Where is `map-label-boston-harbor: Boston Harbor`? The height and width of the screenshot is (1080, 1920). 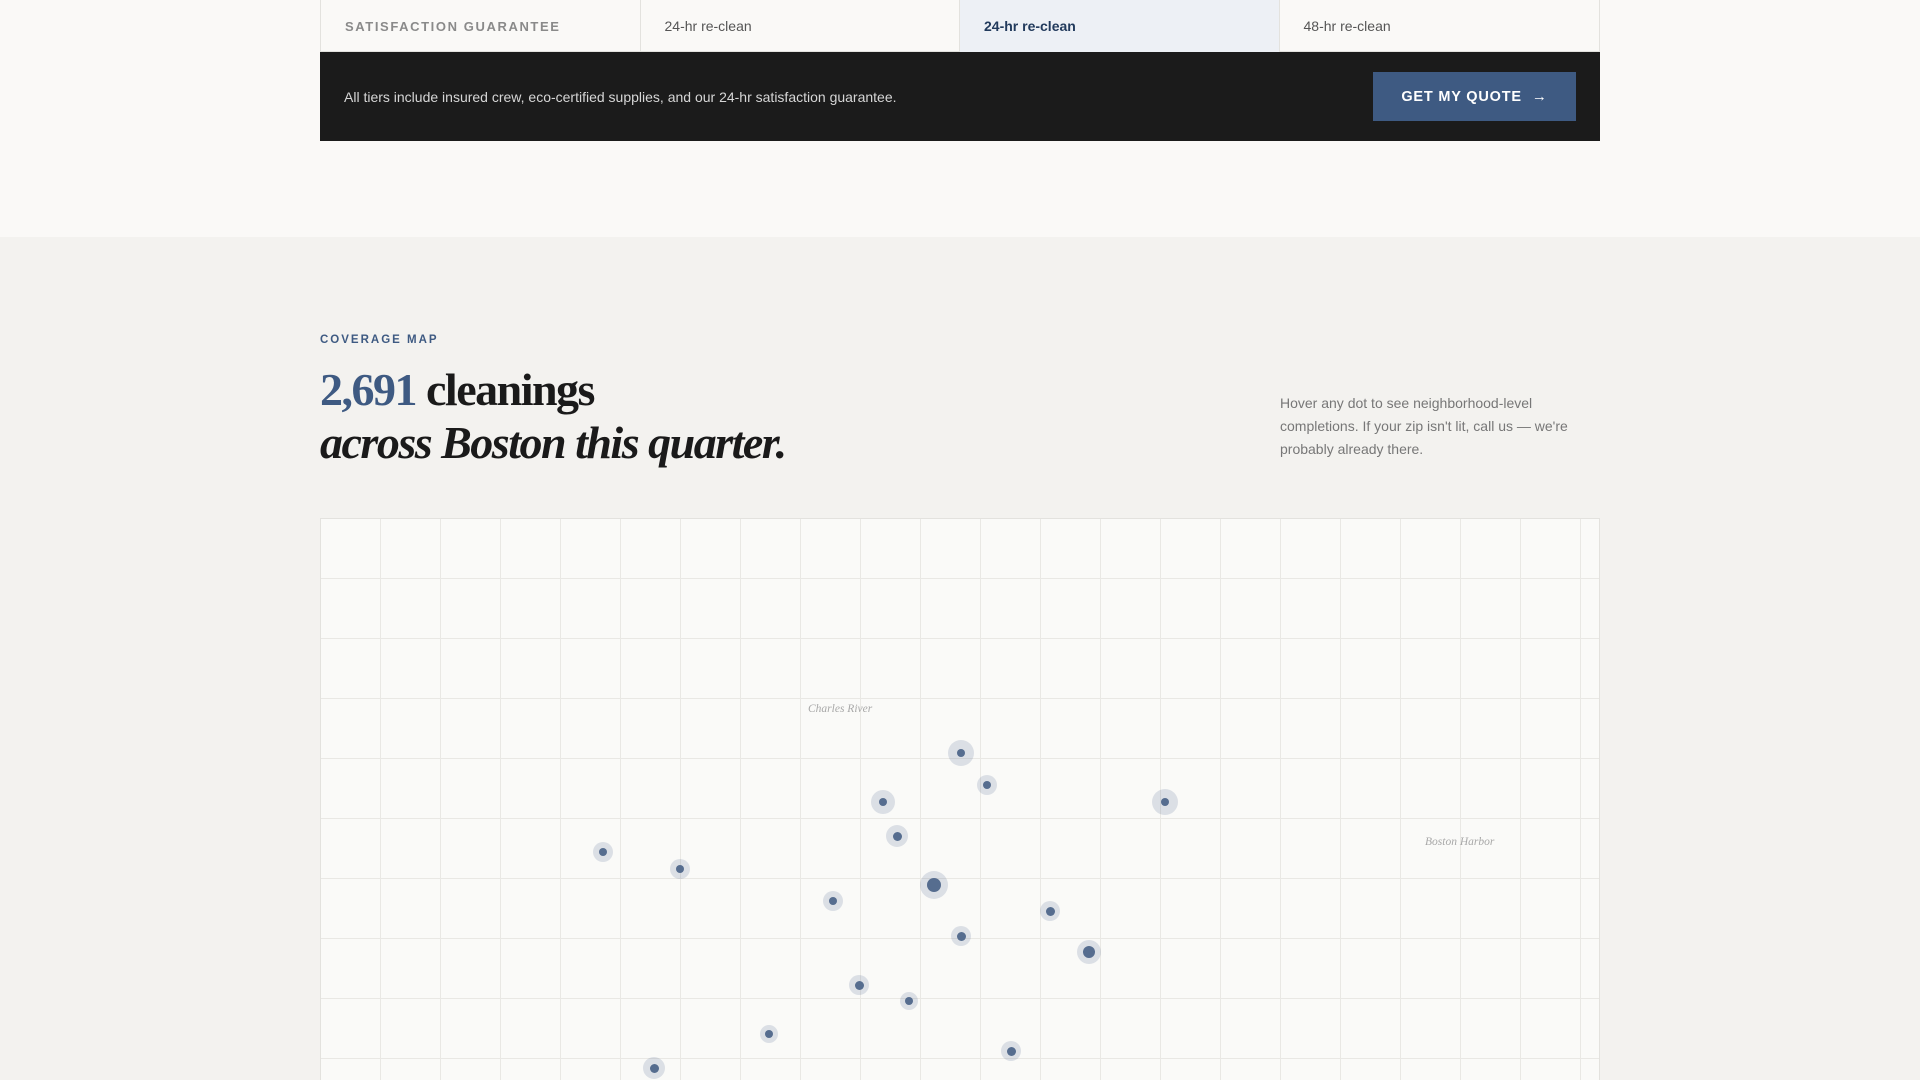
map-label-boston-harbor: Boston Harbor is located at coordinates (1460, 842).